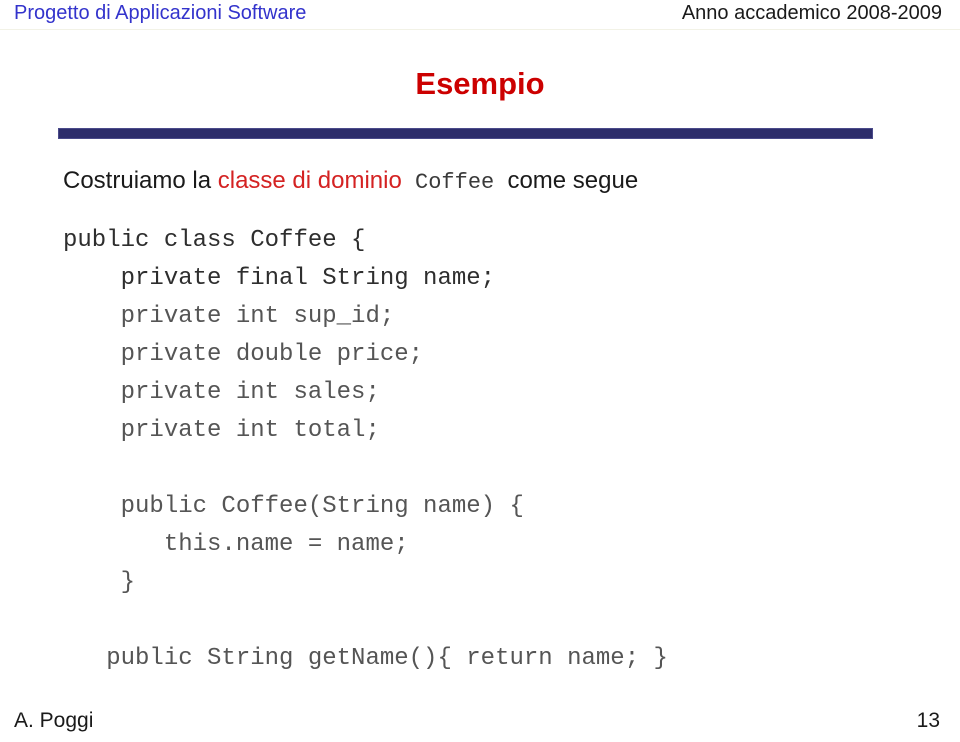  I want to click on slide-footer: A. Poggi 13, so click(480, 721).